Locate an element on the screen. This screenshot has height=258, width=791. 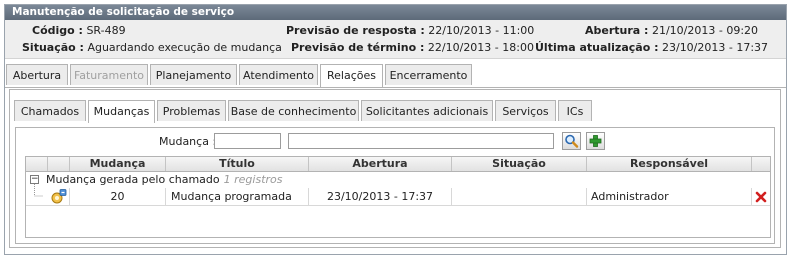
add-icon is located at coordinates (595, 141).